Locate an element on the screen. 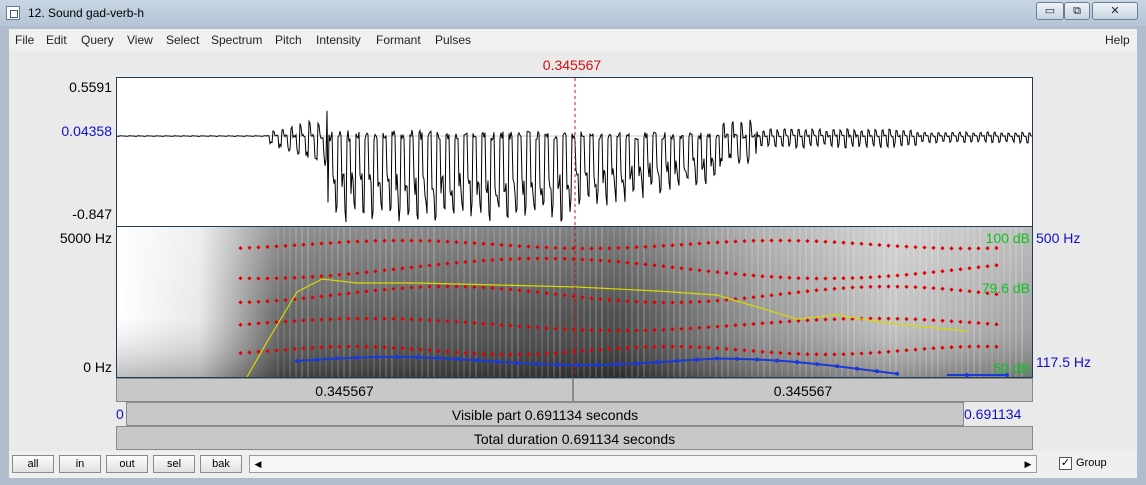 Image resolution: width=1146 pixels, height=485 pixels. waveform-max-label: 0.5591 is located at coordinates (90, 87).